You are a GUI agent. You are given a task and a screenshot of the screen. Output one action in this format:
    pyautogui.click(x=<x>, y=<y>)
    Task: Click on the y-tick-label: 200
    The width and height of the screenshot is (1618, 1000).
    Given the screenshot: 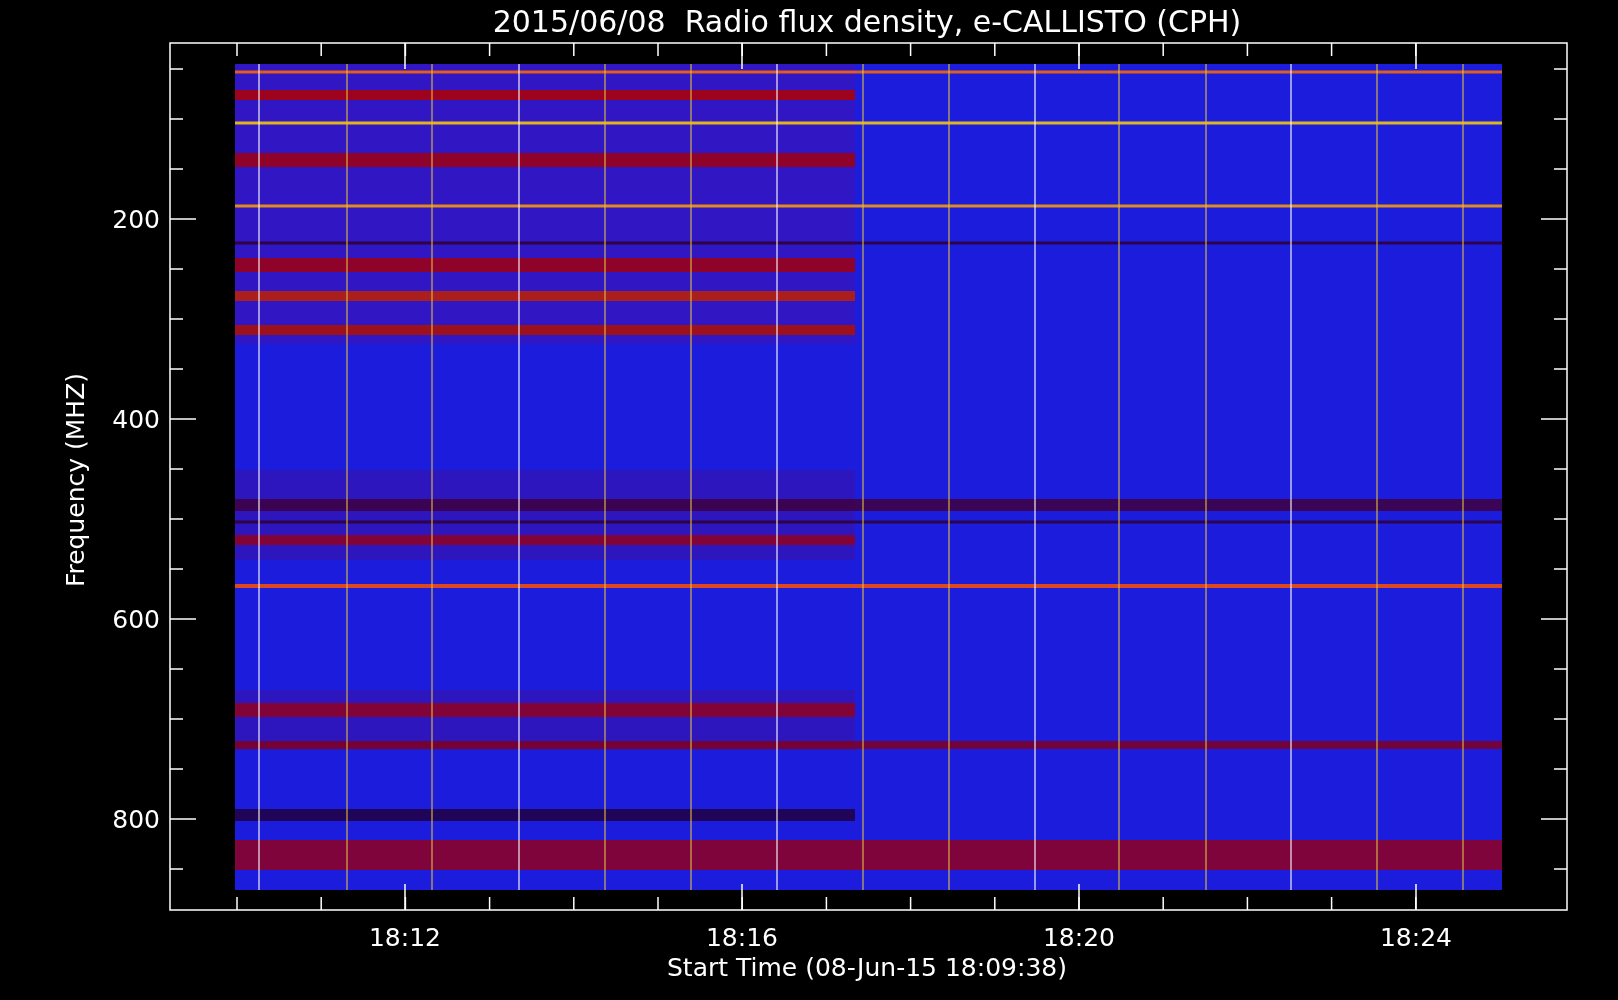 What is the action you would take?
    pyautogui.click(x=136, y=219)
    